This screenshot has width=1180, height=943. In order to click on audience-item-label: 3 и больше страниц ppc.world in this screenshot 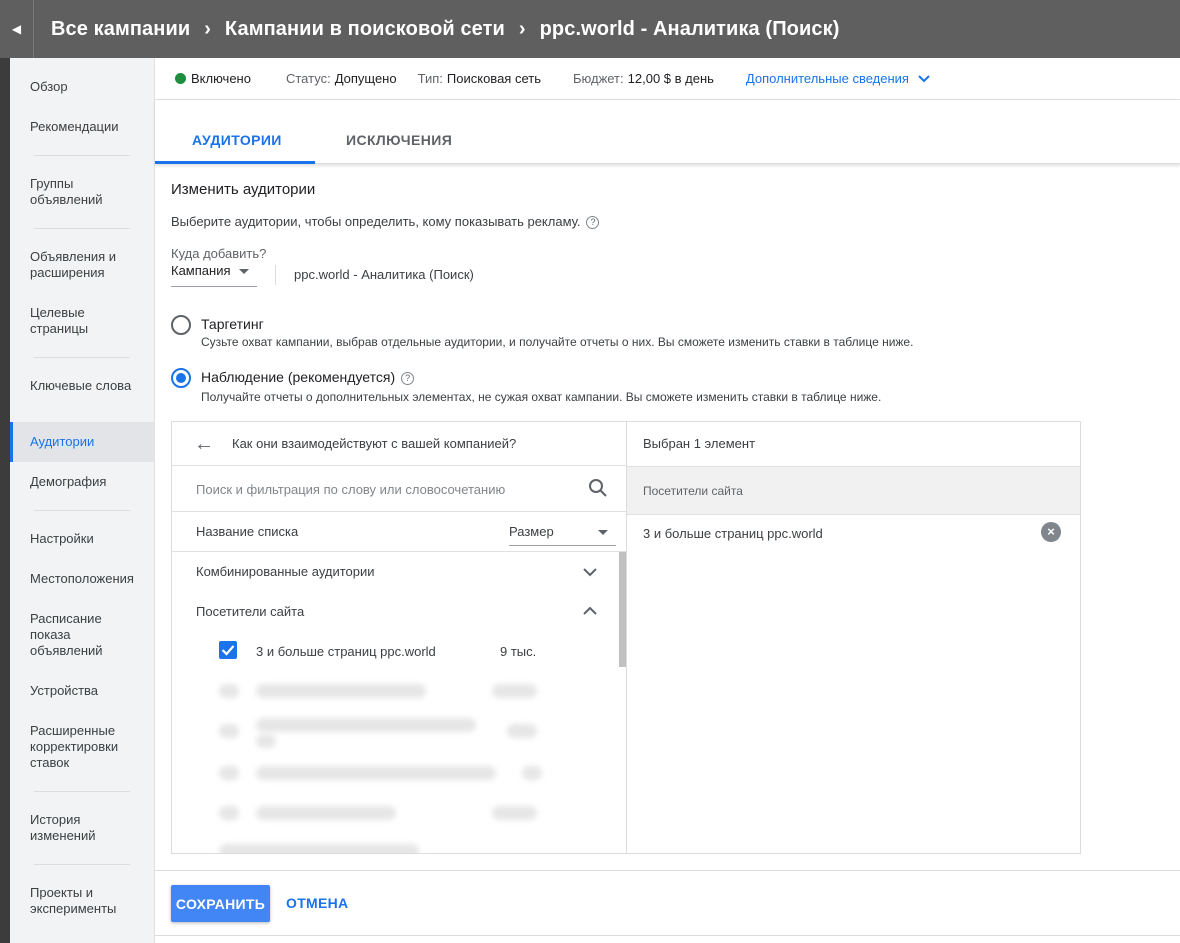, I will do `click(346, 651)`.